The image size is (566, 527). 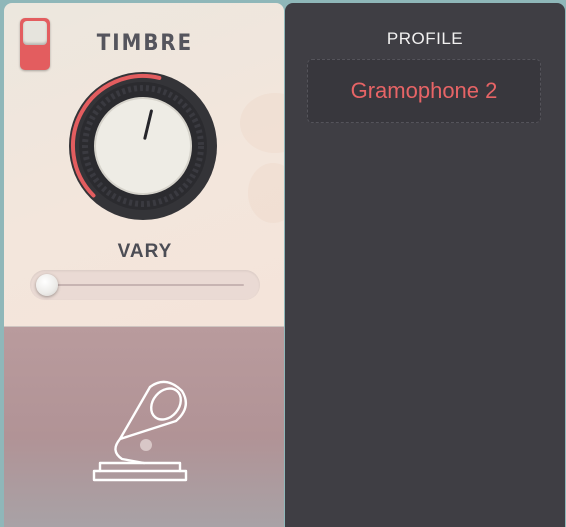 I want to click on power-toggle, so click(x=35, y=44).